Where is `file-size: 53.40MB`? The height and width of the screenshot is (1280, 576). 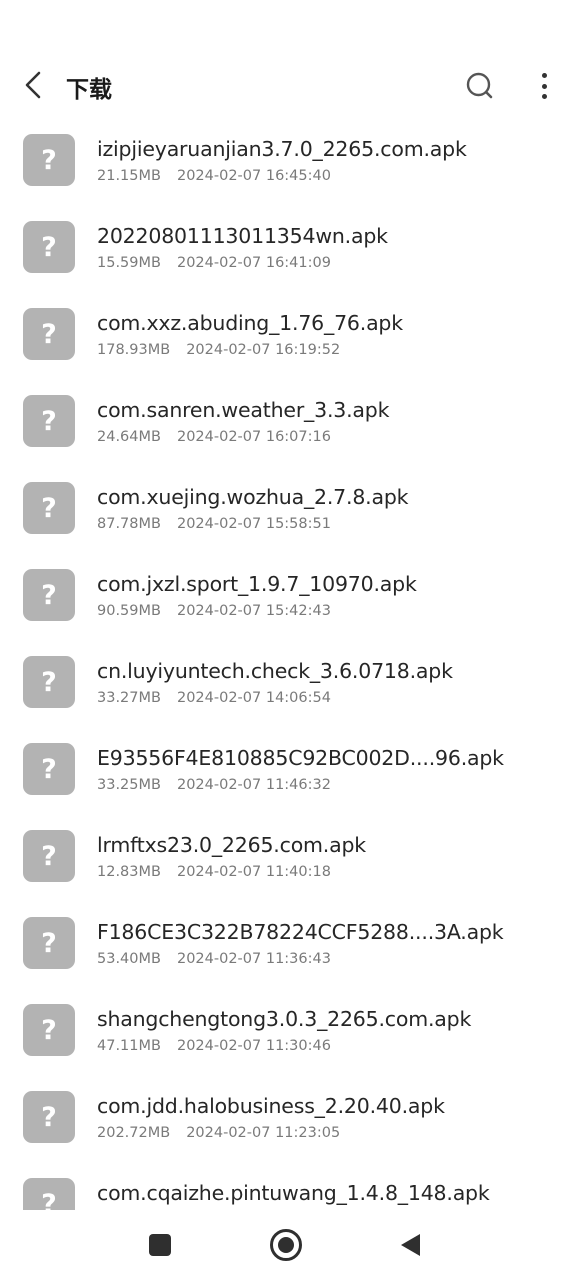 file-size: 53.40MB is located at coordinates (129, 959).